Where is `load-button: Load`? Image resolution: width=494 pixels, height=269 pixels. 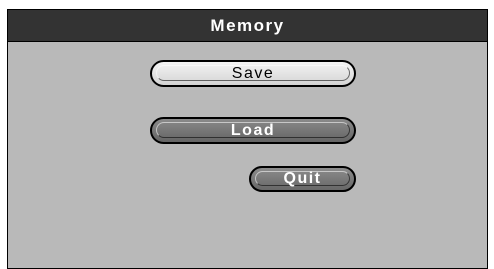
load-button: Load is located at coordinates (253, 130).